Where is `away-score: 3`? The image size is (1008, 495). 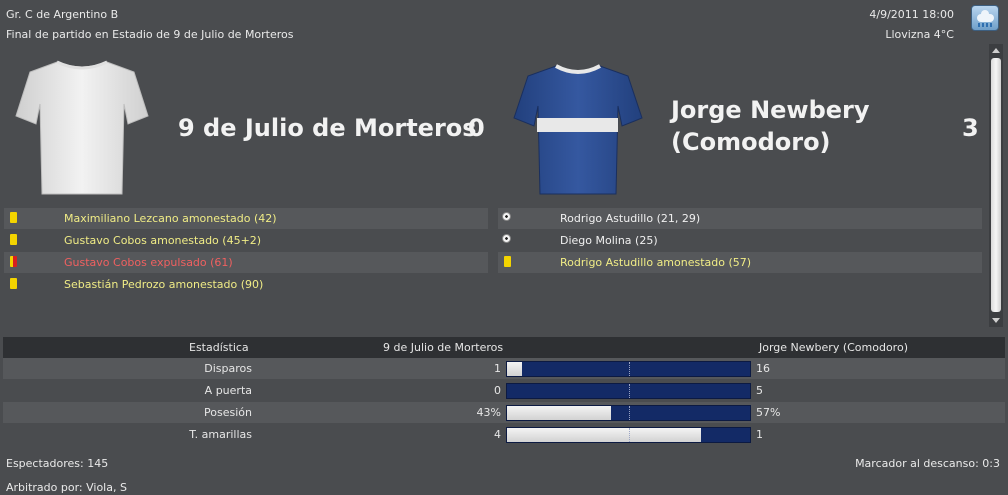 away-score: 3 is located at coordinates (970, 128).